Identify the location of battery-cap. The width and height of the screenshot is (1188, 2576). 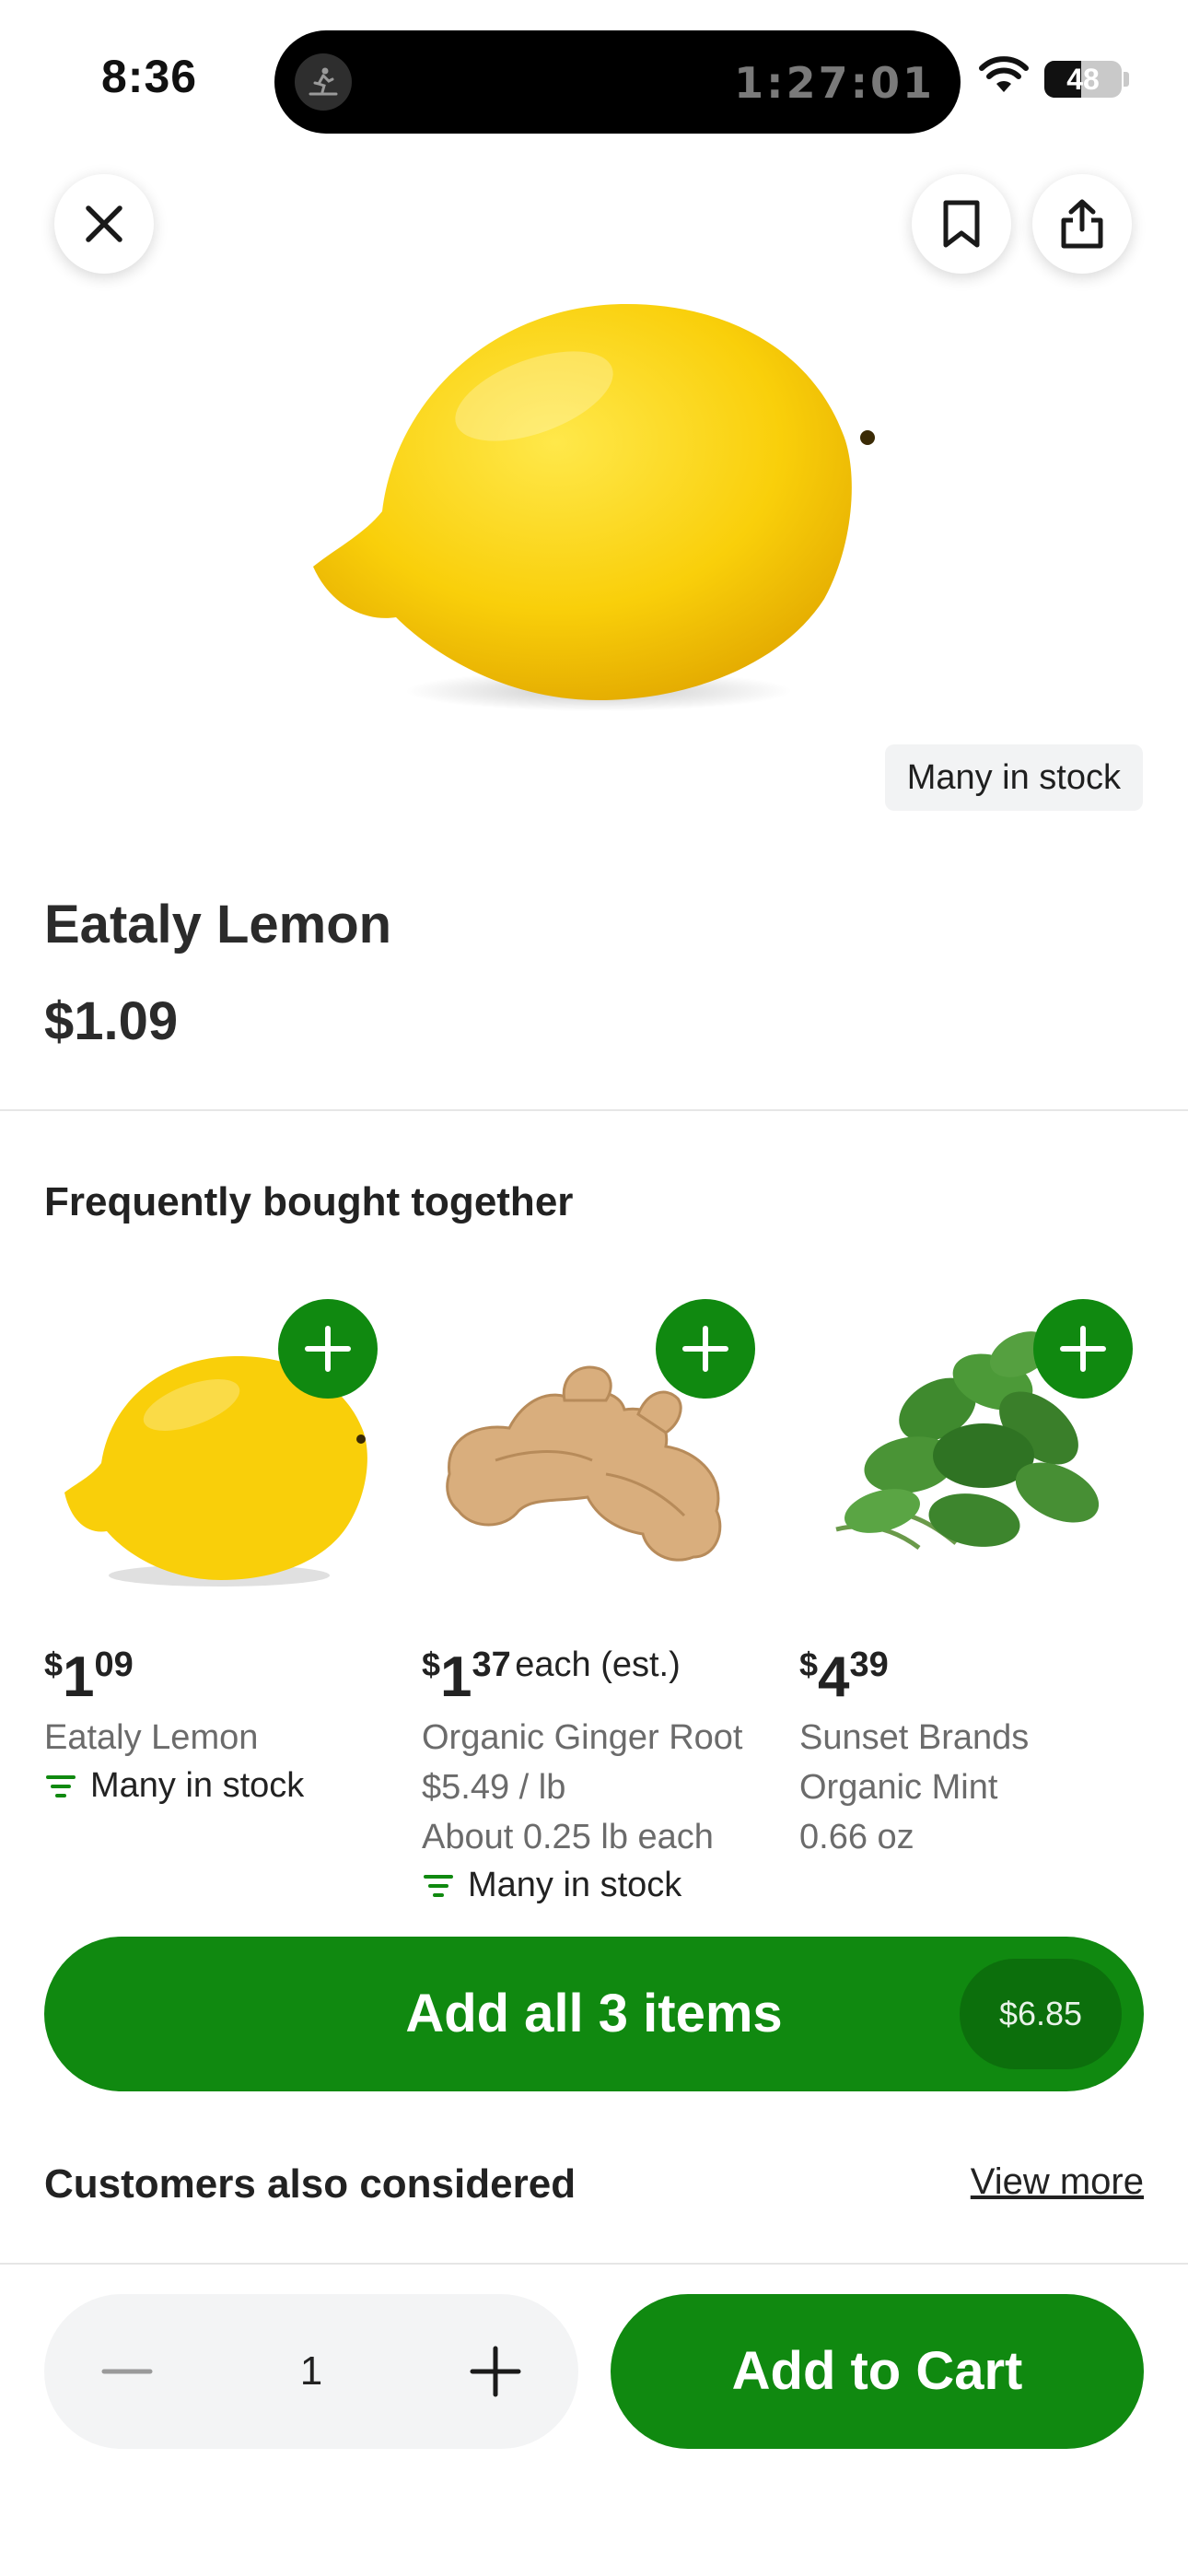
(1126, 79).